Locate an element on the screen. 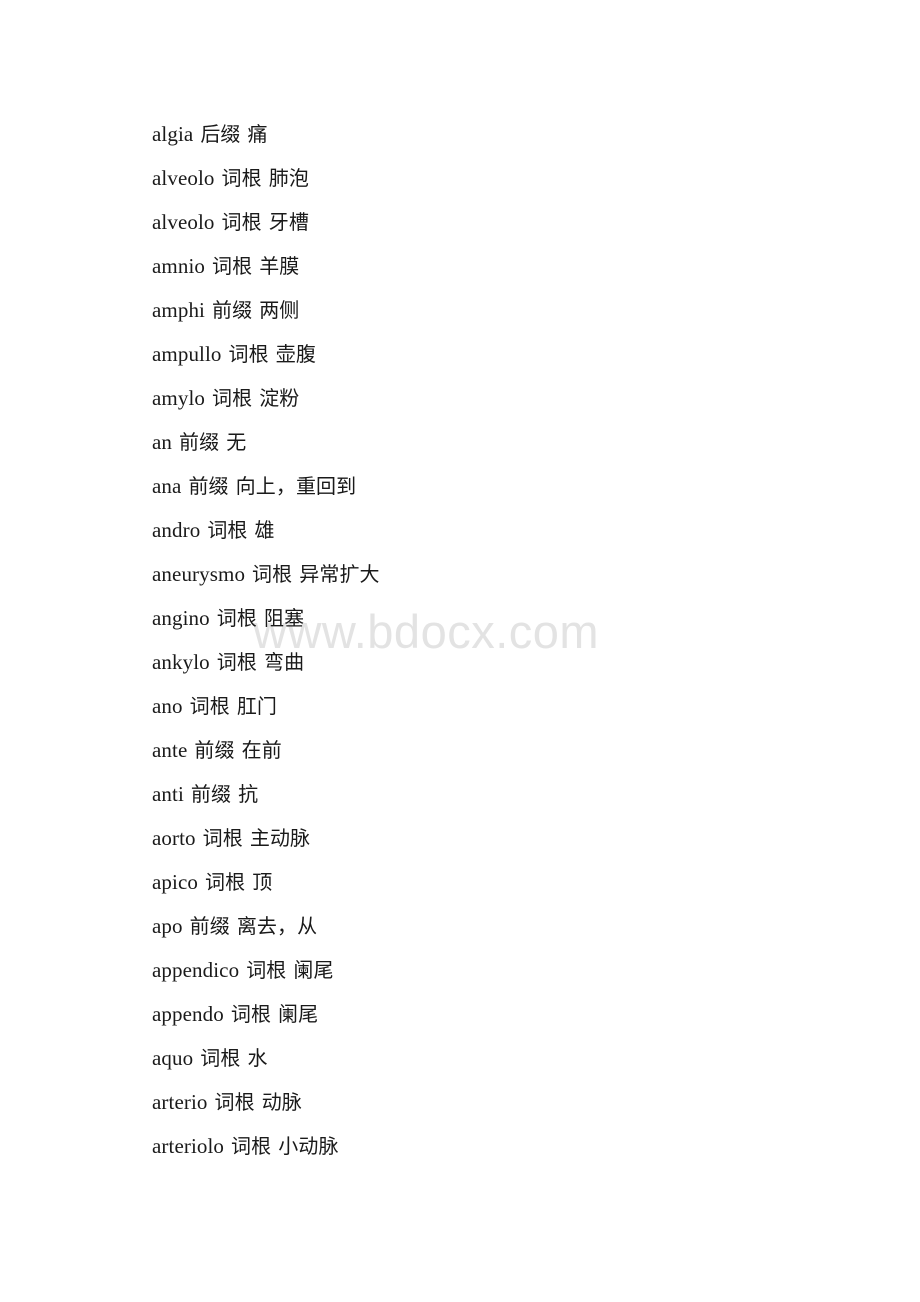 Image resolution: width=920 pixels, height=1302 pixels. entry-gloss: 肺泡 is located at coordinates (288, 179).